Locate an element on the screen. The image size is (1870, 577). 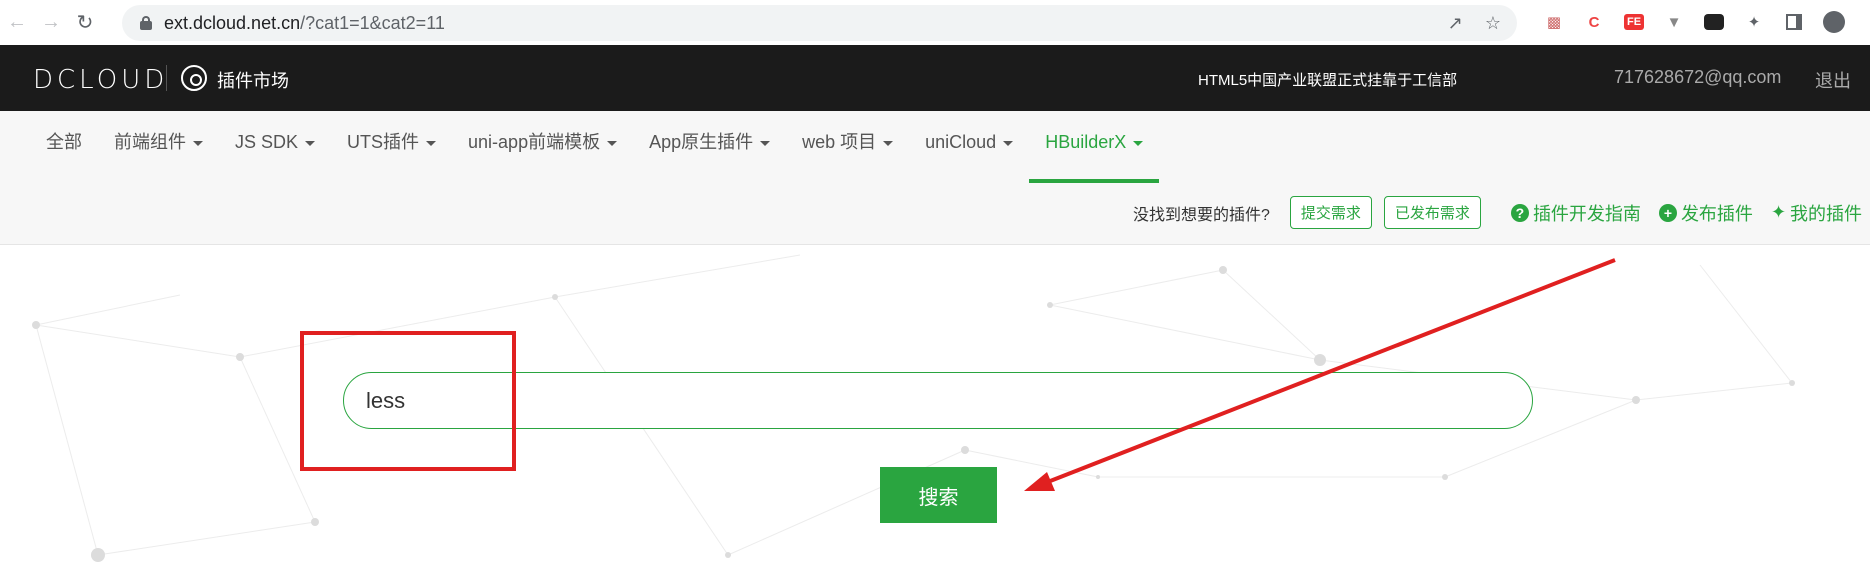
extension-game-icon is located at coordinates (1714, 22).